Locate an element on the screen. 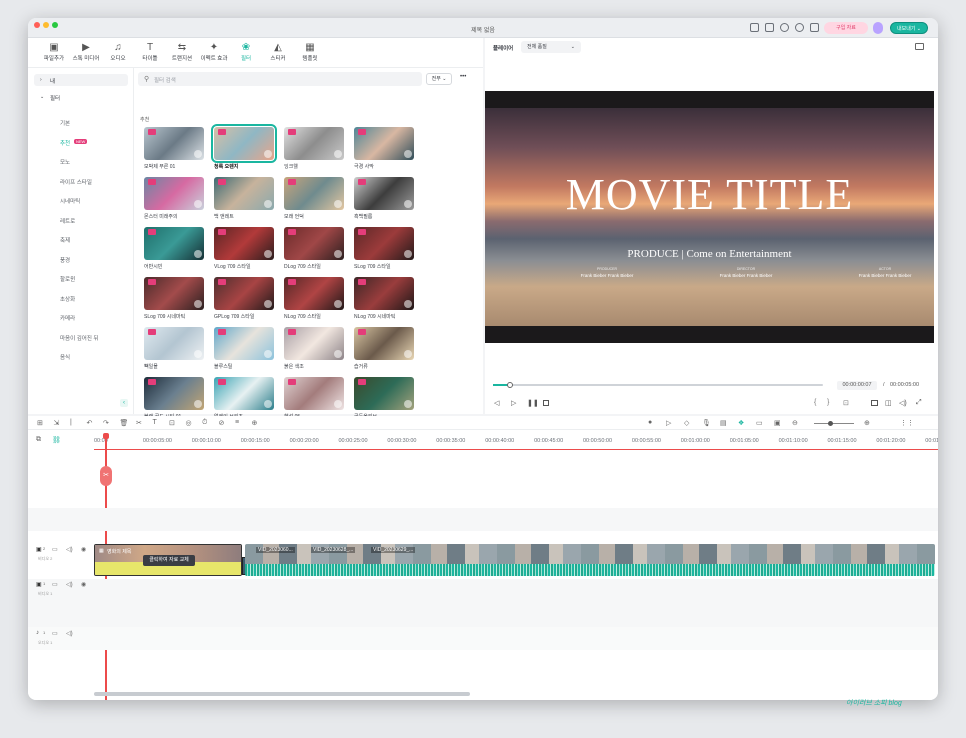  sidebar-item-10: 카메라 is located at coordinates (67, 318).